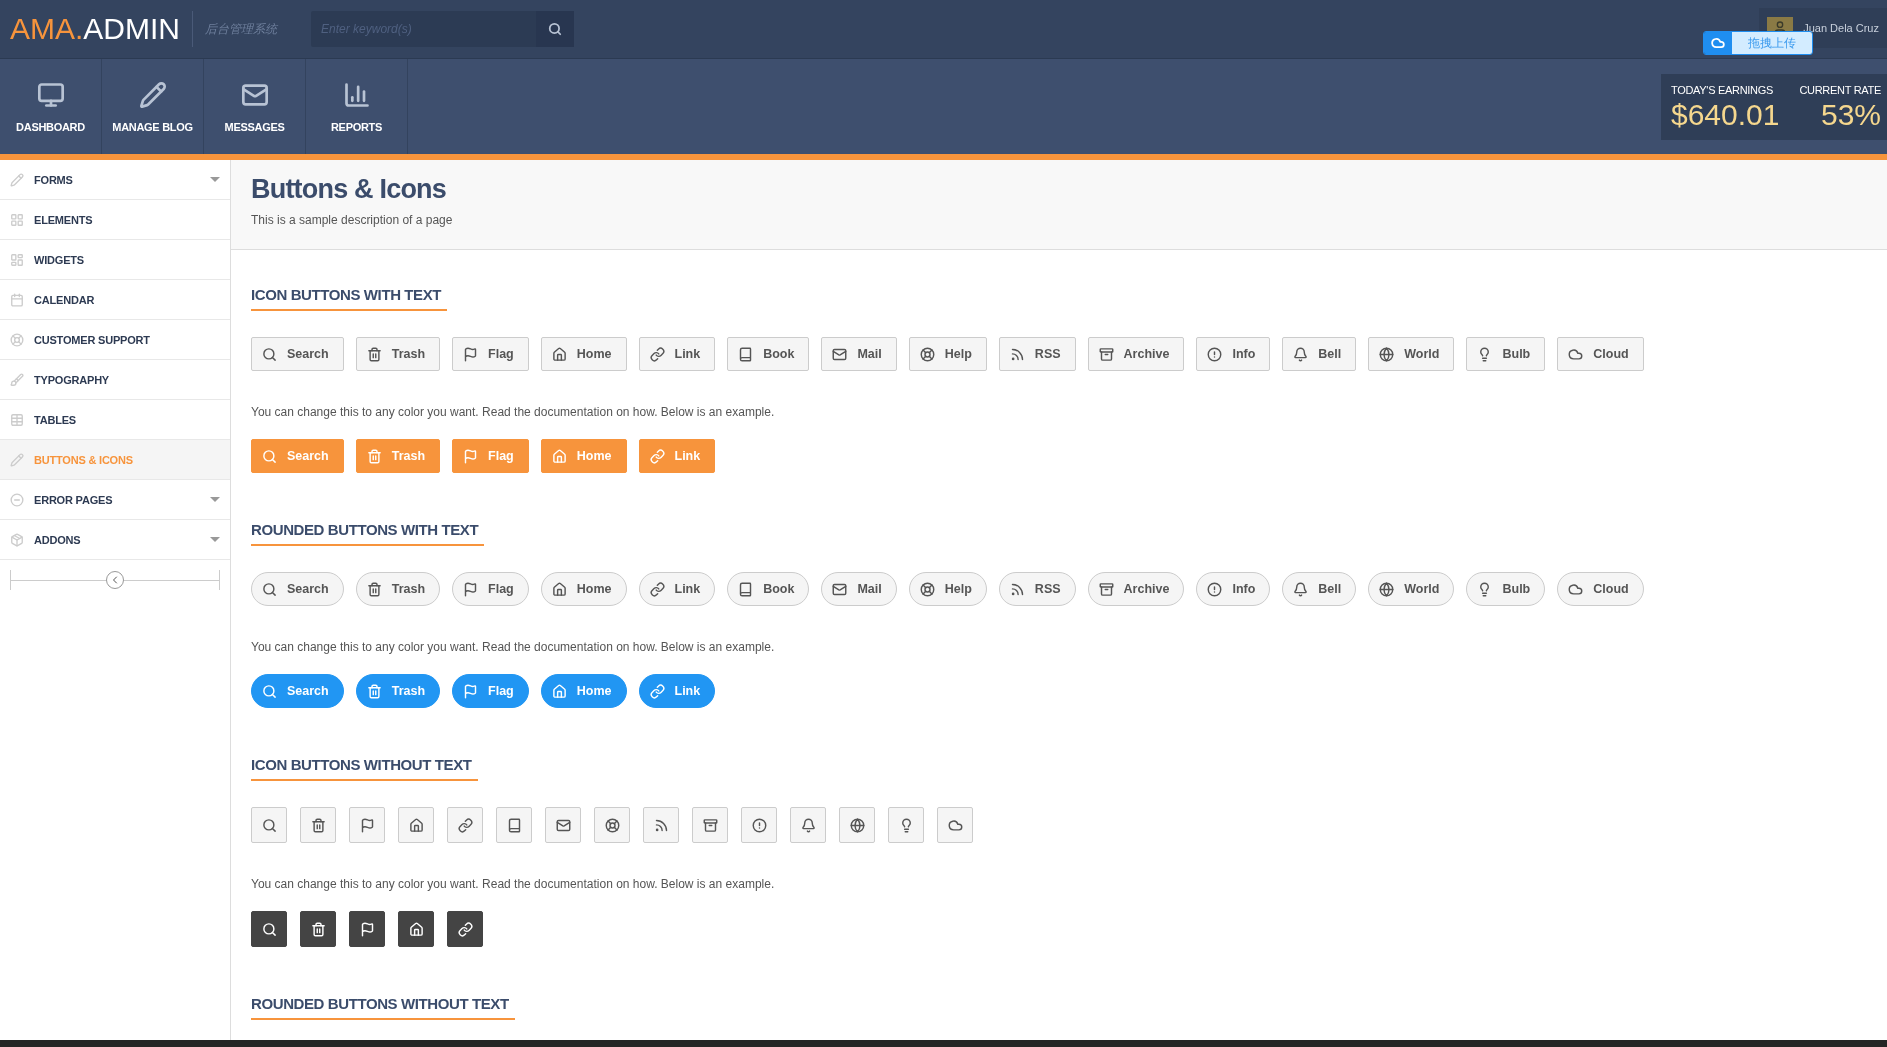 This screenshot has height=1047, width=1887. Describe the element at coordinates (17, 499) in the screenshot. I see `minus-circle-icon` at that location.